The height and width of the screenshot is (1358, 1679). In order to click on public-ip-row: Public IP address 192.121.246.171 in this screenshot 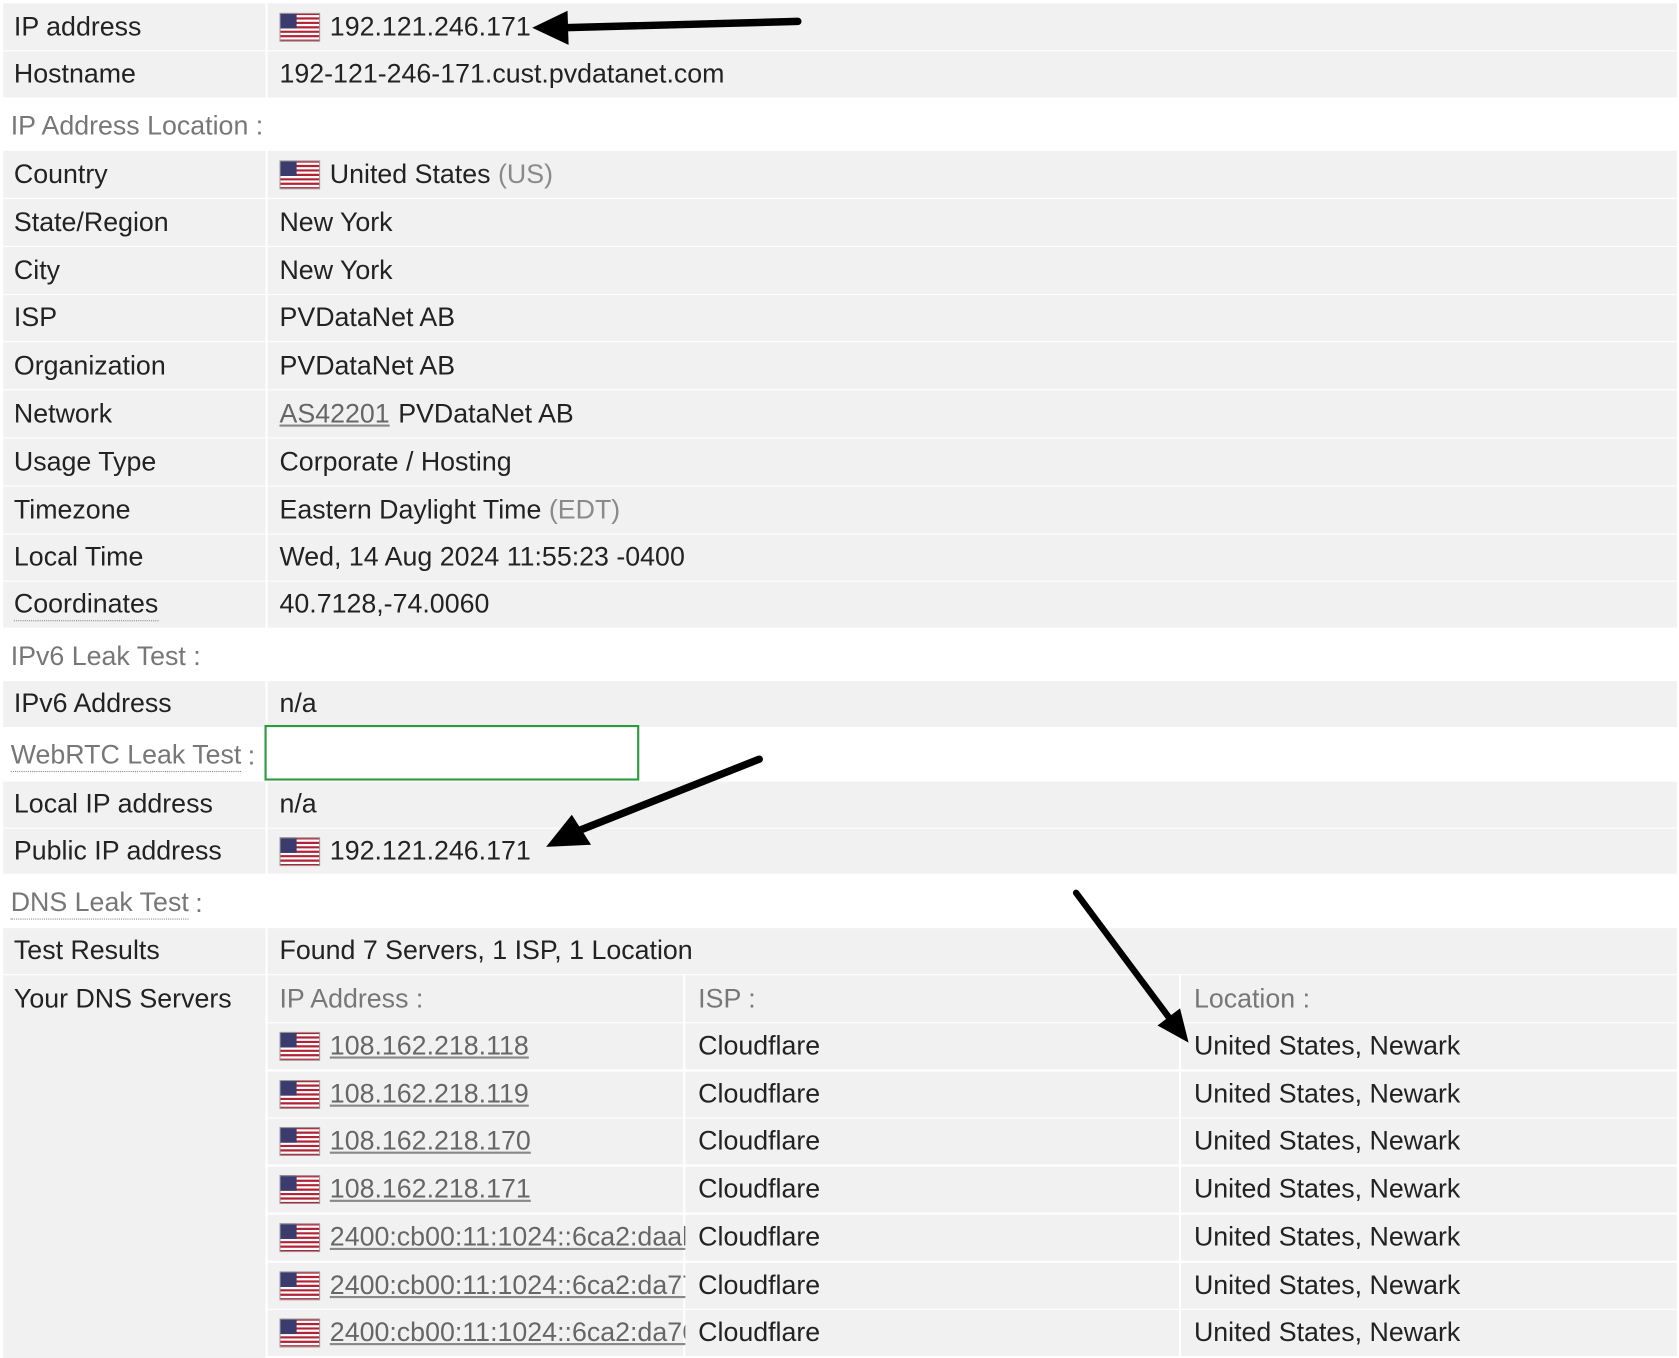, I will do `click(840, 851)`.